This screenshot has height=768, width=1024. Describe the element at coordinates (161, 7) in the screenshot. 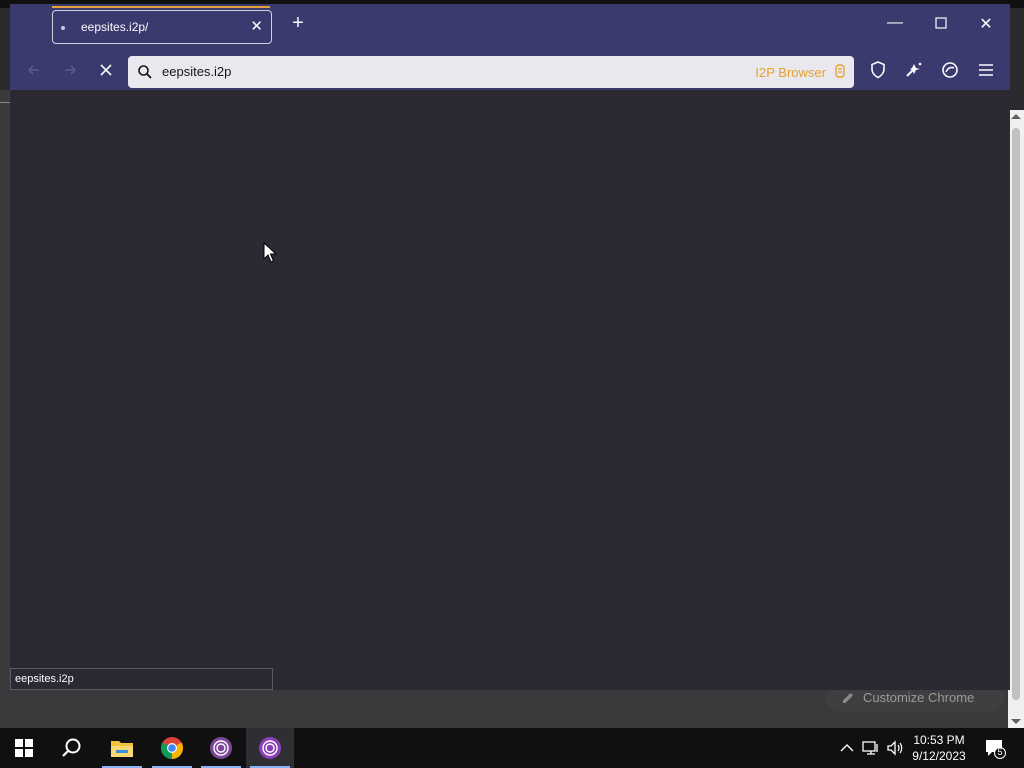

I see `tab-active-indicator` at that location.